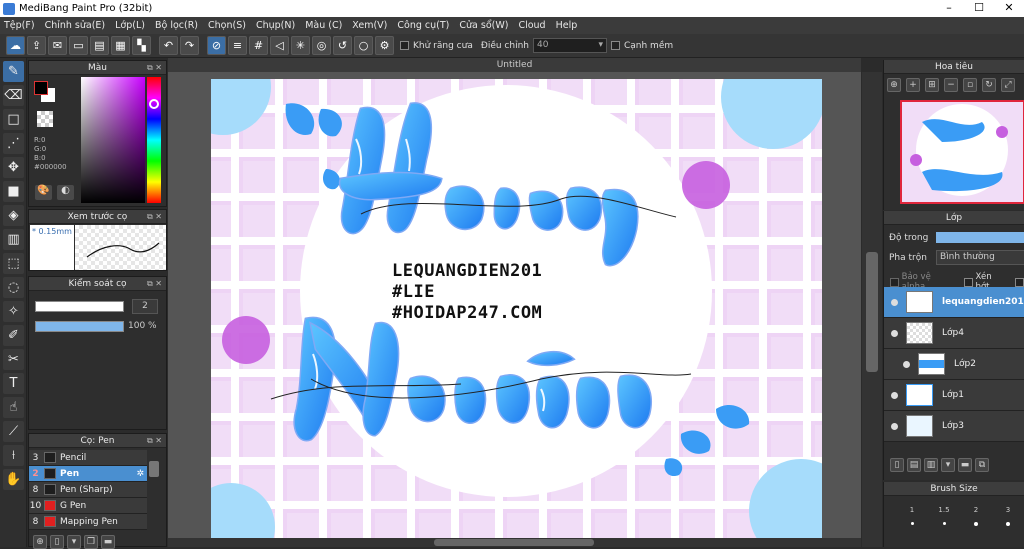 The width and height of the screenshot is (1024, 549). I want to click on pages-icon: ▦, so click(120, 45).